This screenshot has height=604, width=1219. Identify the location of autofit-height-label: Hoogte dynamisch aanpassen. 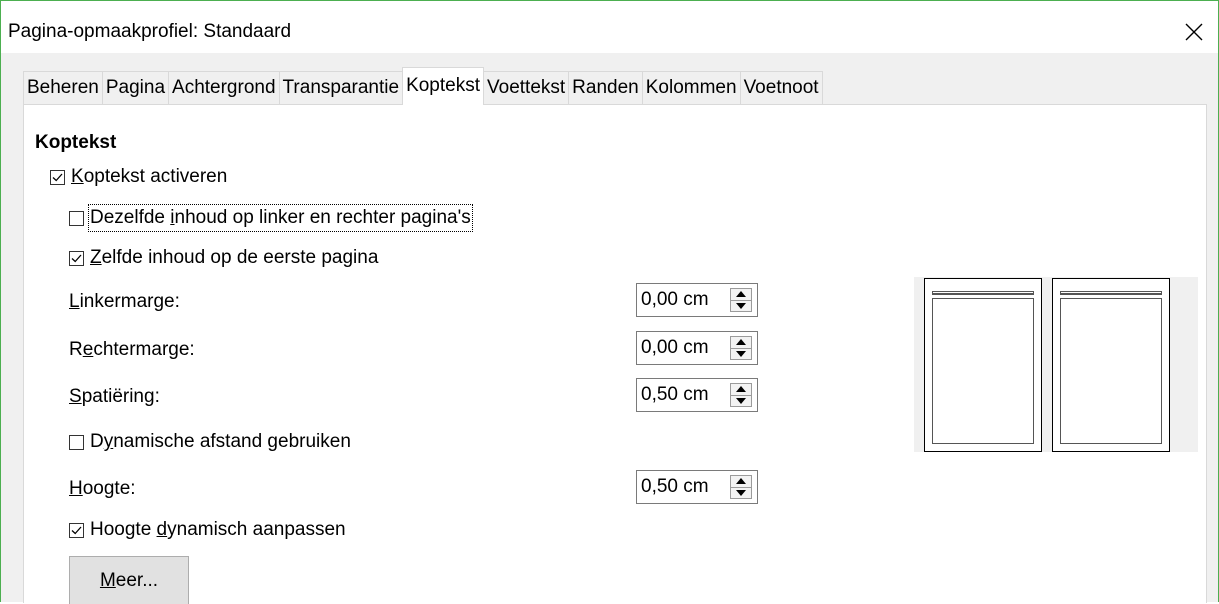
(218, 529).